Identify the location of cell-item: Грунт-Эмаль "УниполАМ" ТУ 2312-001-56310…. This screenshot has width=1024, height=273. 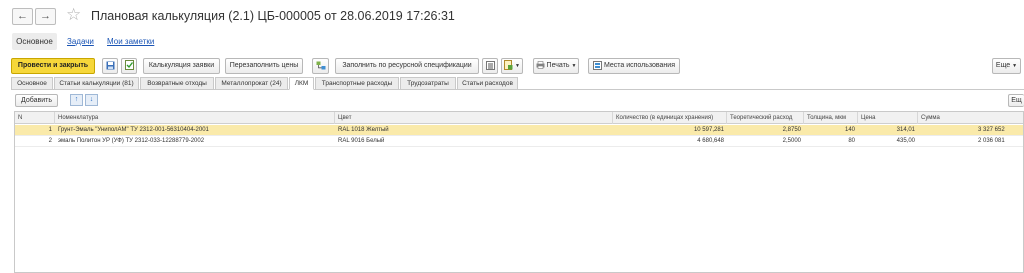
(133, 130).